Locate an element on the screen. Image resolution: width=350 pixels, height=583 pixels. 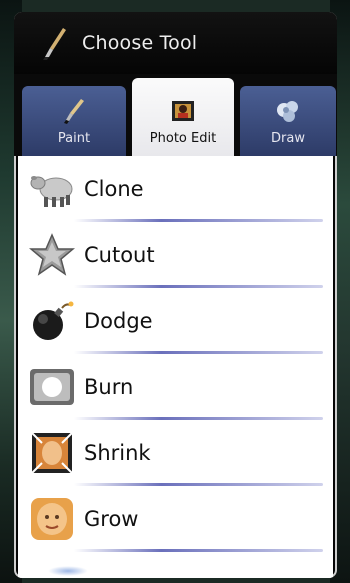
tab-photo-edit: Photo Edit is located at coordinates (183, 117).